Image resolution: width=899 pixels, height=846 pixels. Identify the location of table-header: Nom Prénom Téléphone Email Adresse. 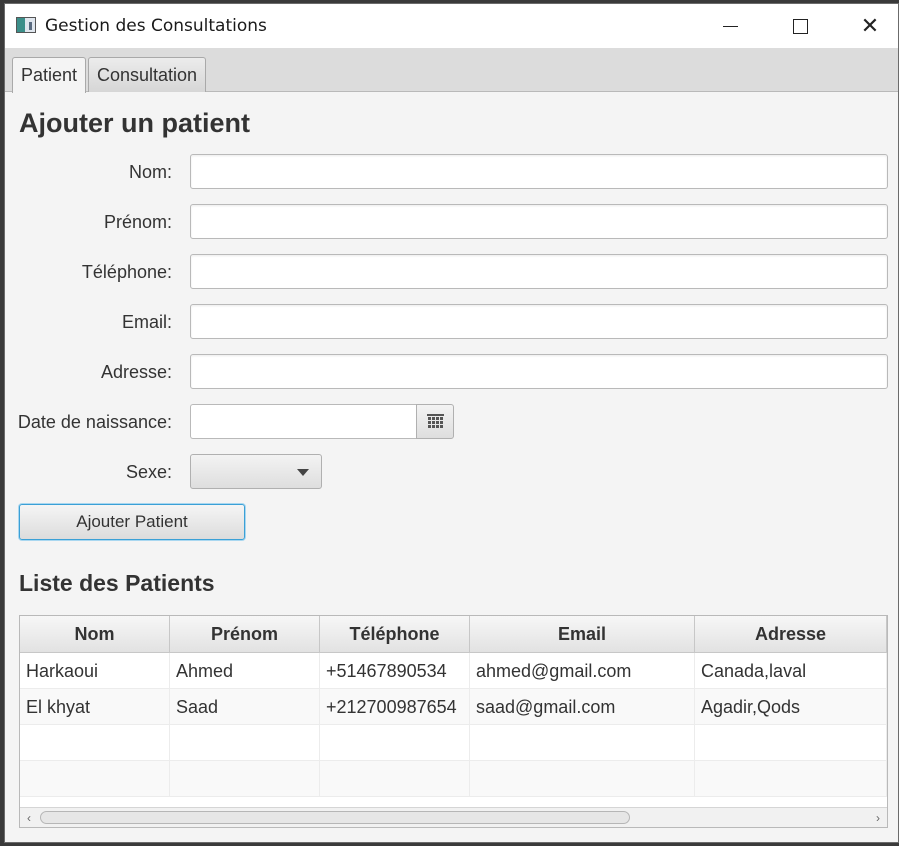
(453, 634).